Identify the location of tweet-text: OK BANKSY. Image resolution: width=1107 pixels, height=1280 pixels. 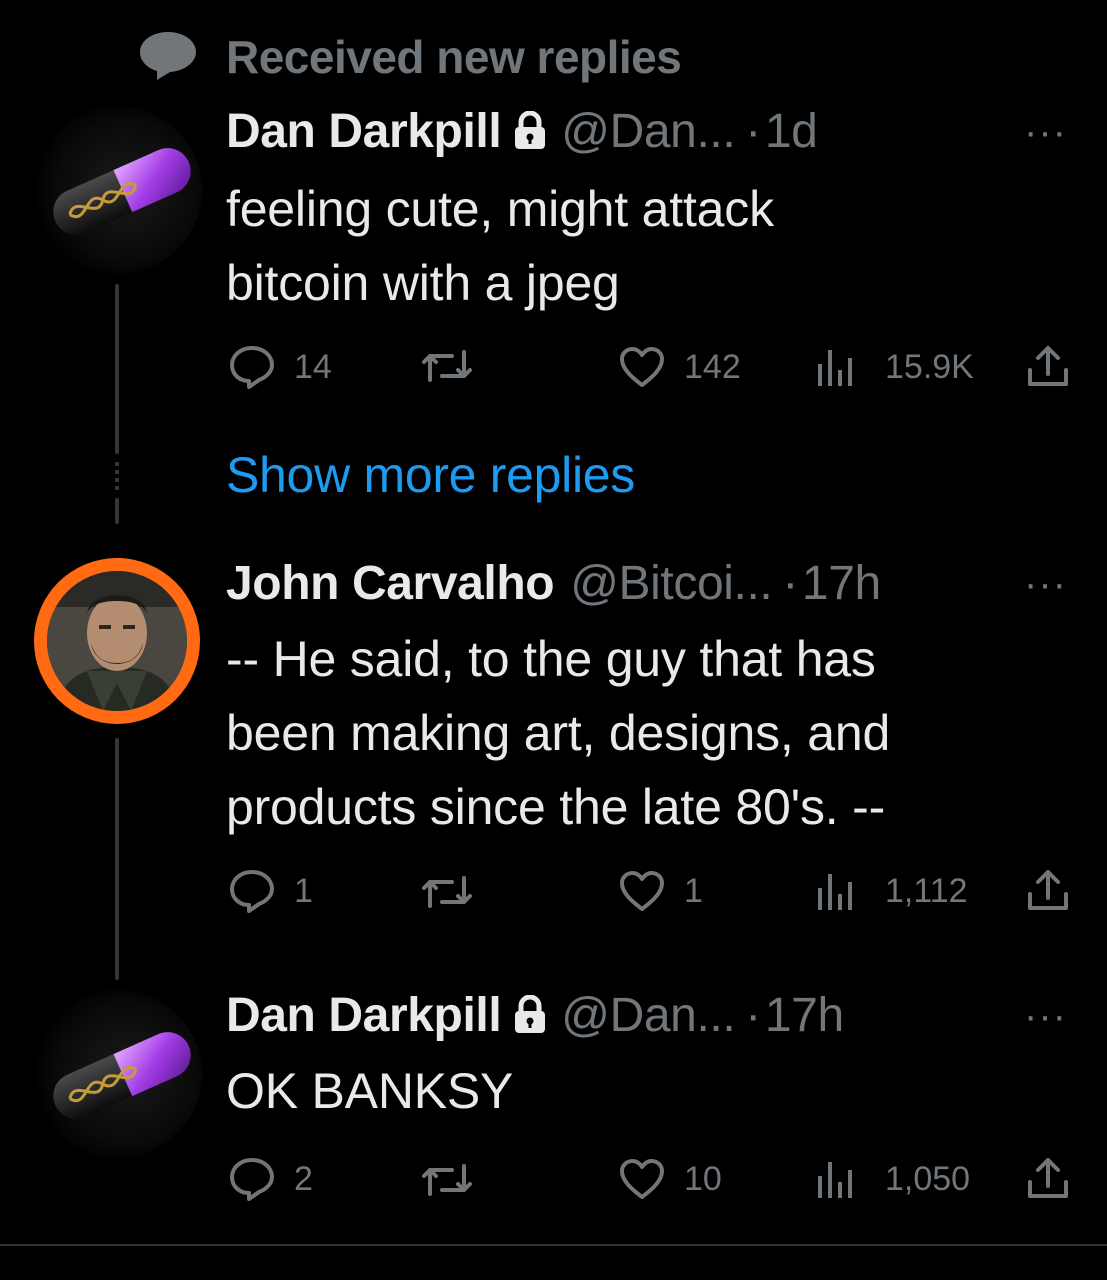
(369, 1091).